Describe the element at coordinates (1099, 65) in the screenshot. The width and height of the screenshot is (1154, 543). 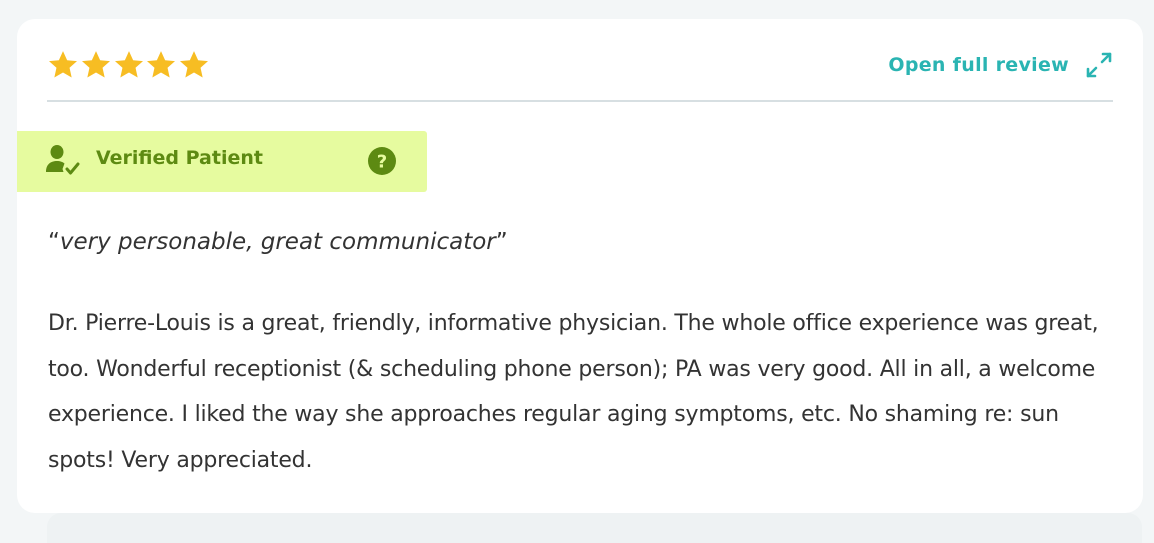
I see `expand-icon` at that location.